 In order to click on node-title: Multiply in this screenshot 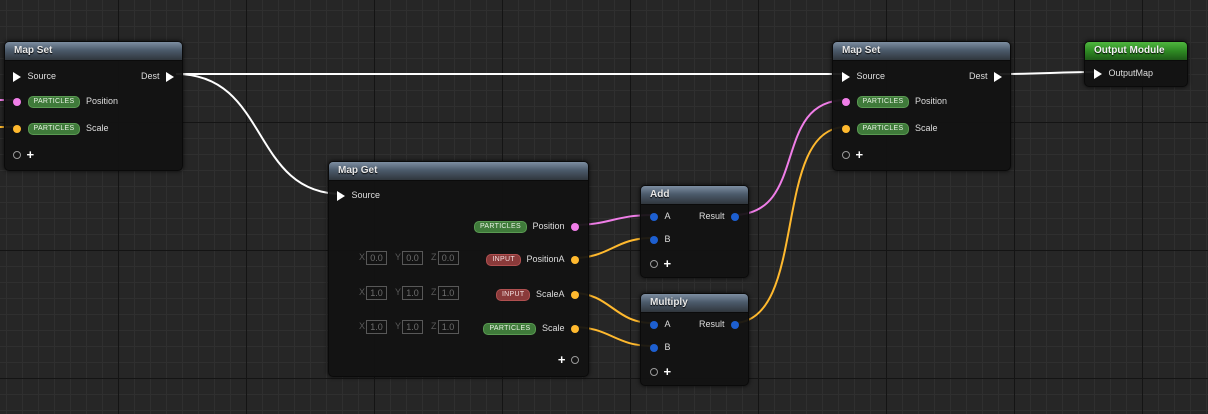, I will do `click(694, 303)`.